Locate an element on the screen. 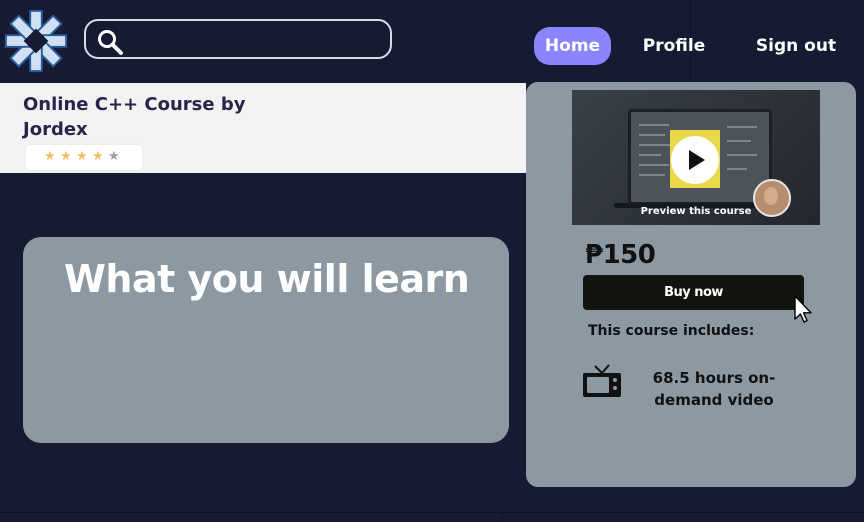 This screenshot has height=522, width=864. course-preview-video: Preview this course is located at coordinates (696, 157).